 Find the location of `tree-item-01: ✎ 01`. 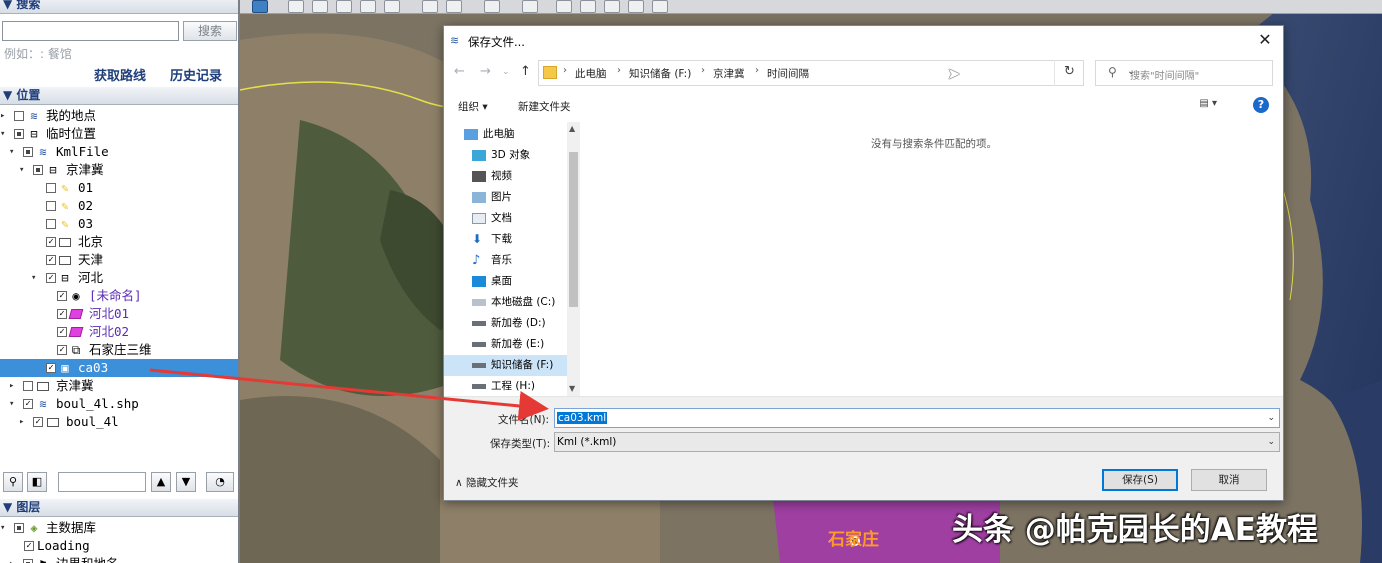

tree-item-01: ✎ 01 is located at coordinates (119, 188).